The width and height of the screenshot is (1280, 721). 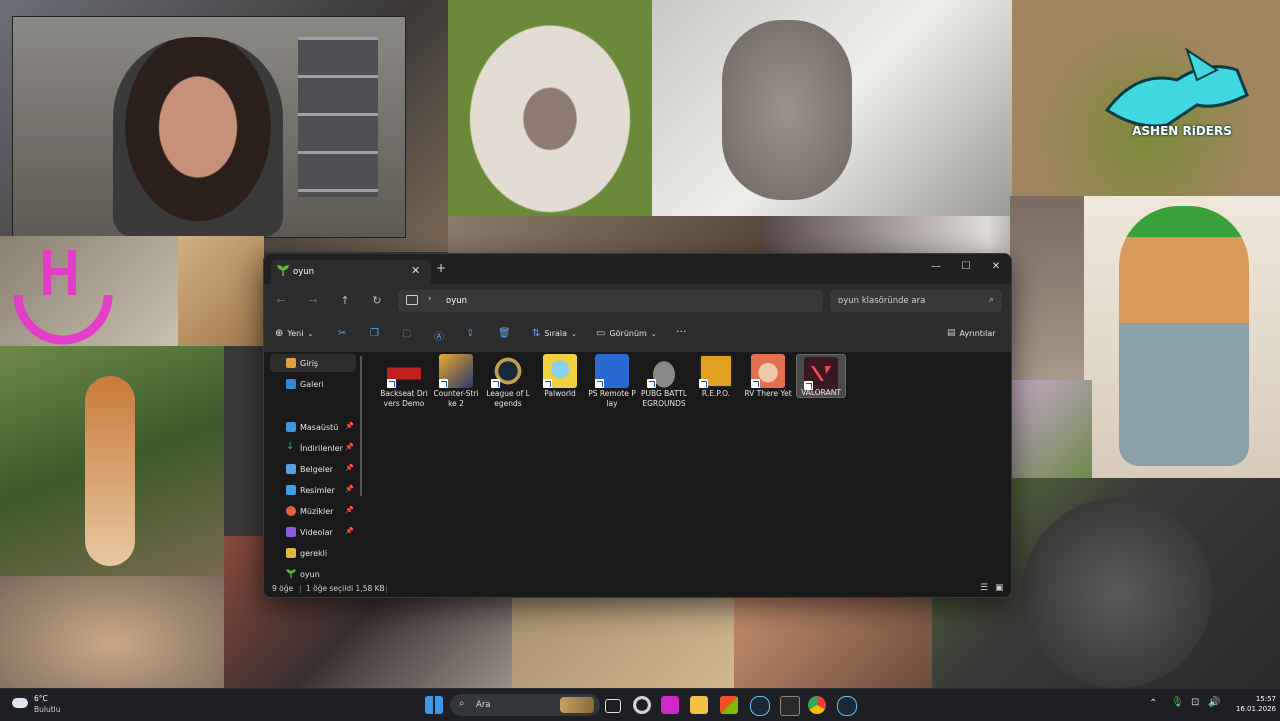 I want to click on tiles-view-icon: ▣, so click(x=999, y=588).